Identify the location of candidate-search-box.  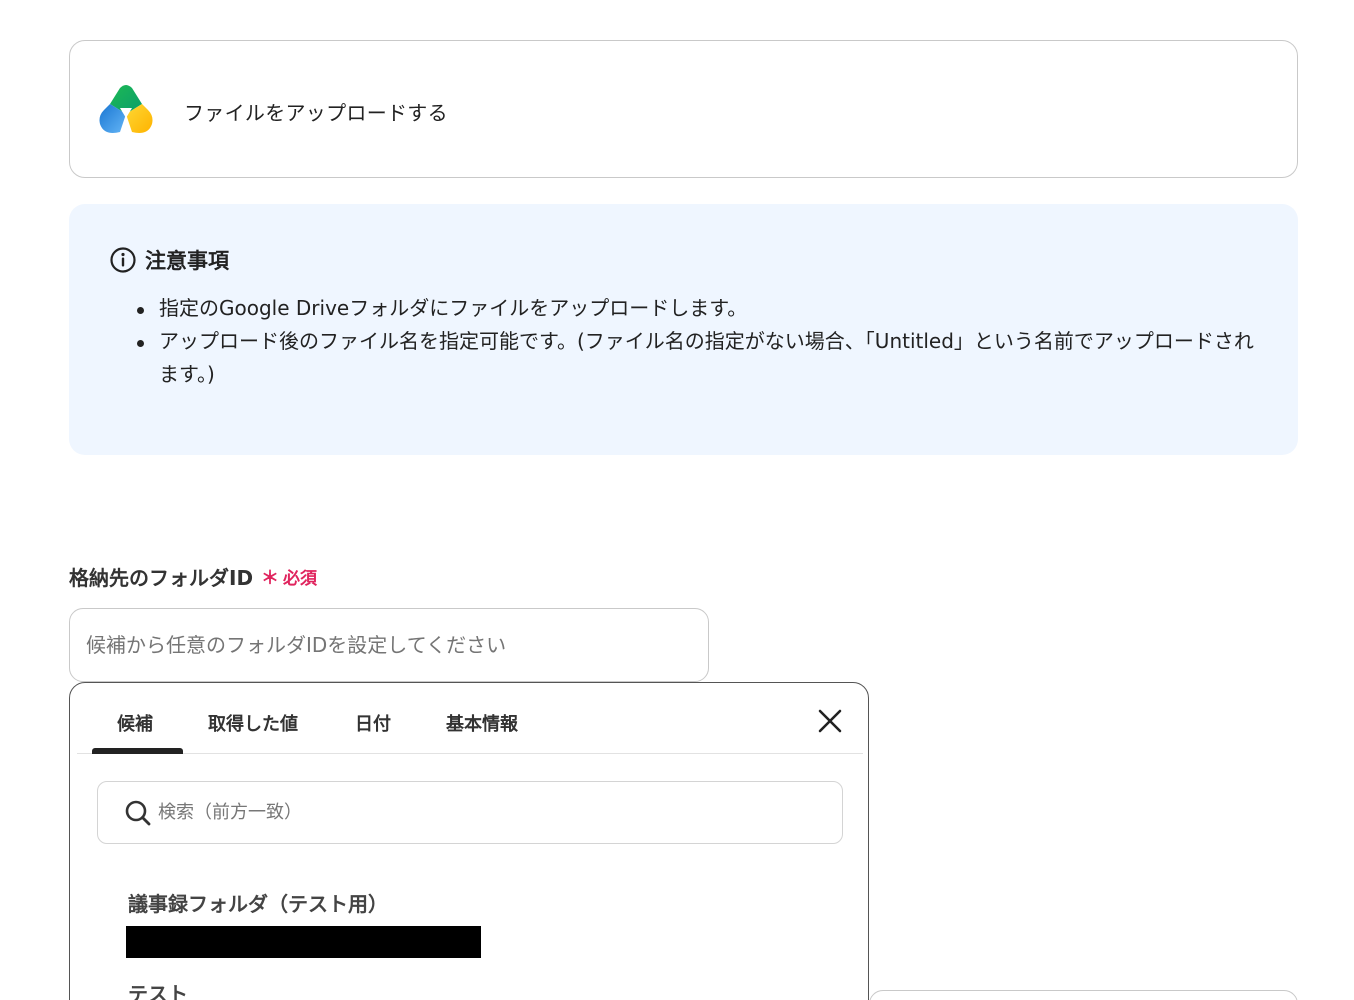
(470, 812).